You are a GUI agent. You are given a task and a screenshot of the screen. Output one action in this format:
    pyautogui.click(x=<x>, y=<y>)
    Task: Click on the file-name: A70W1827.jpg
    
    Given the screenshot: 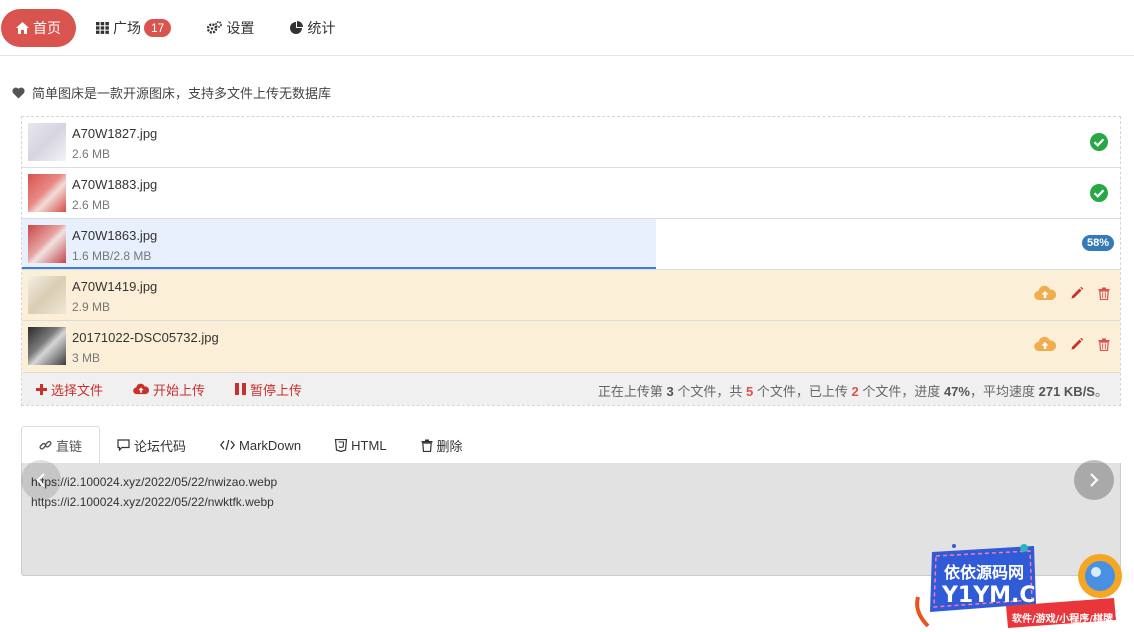 What is the action you would take?
    pyautogui.click(x=115, y=133)
    